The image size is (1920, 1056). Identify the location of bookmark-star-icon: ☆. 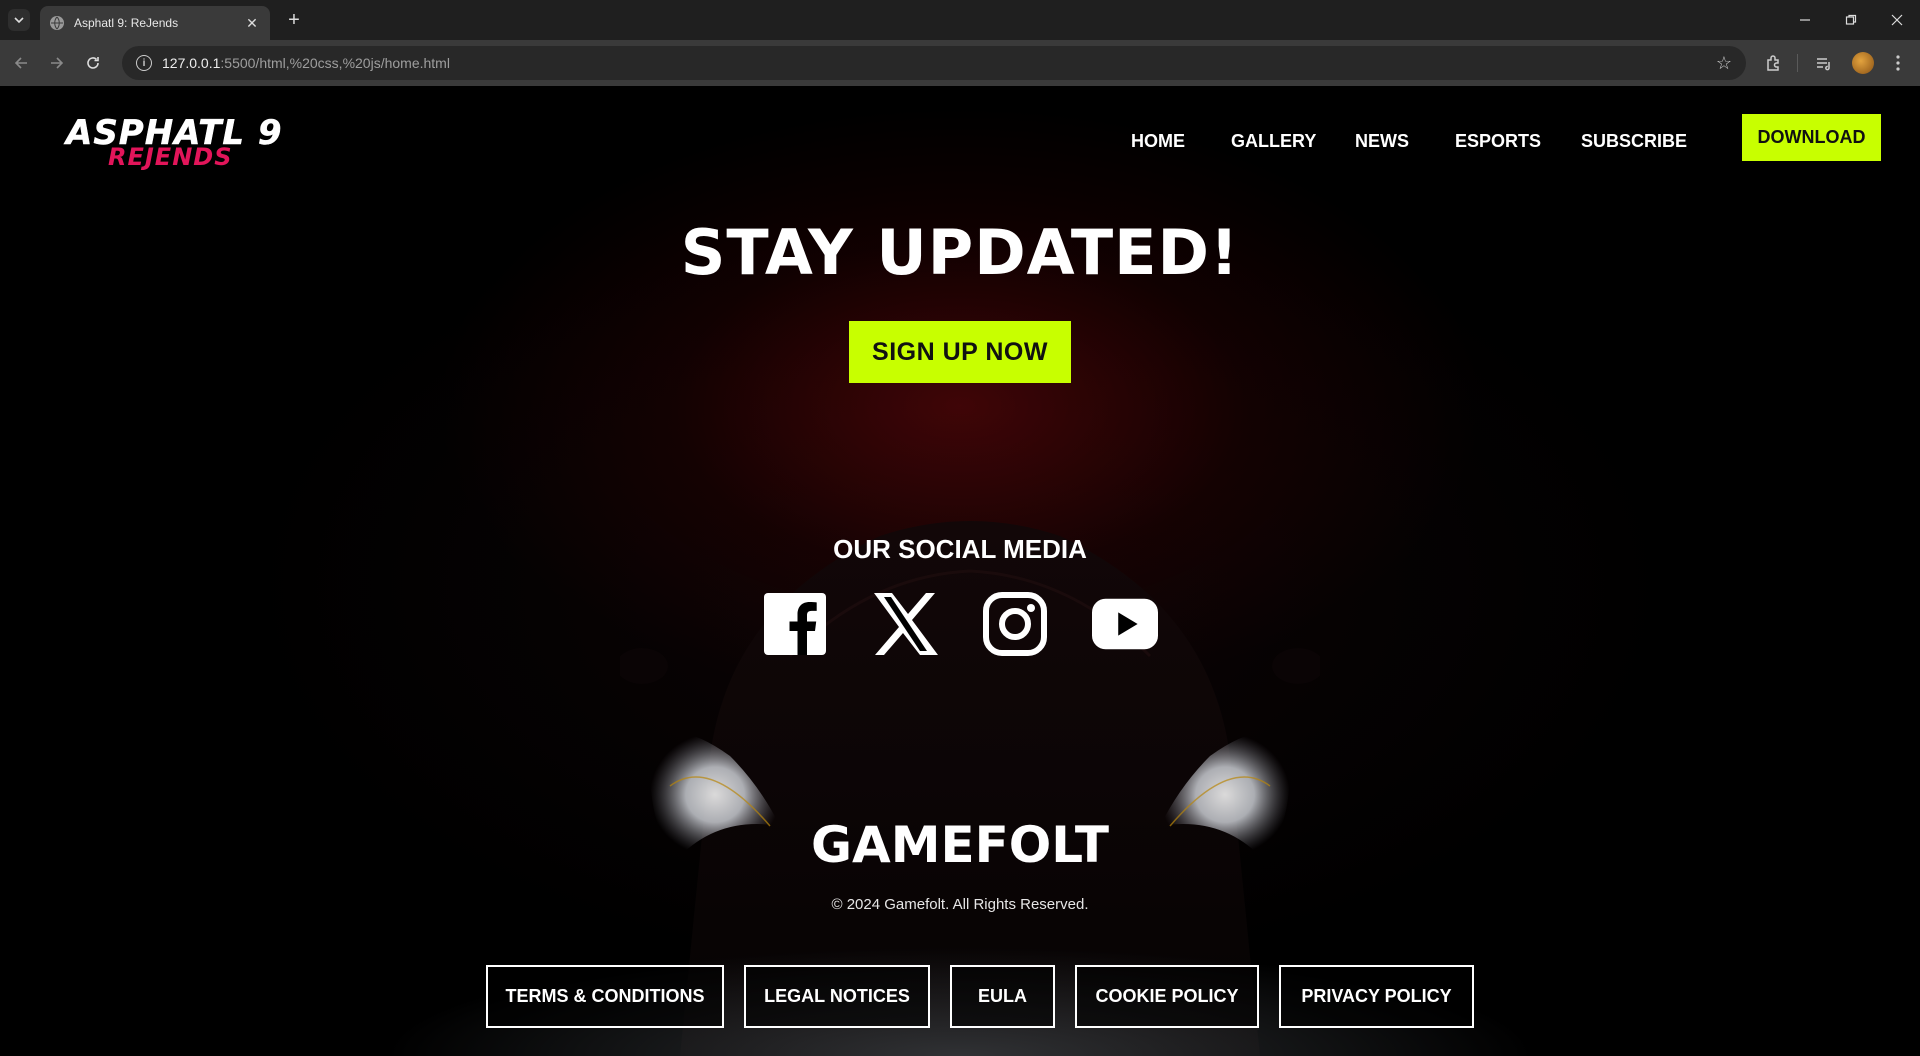
(1724, 63).